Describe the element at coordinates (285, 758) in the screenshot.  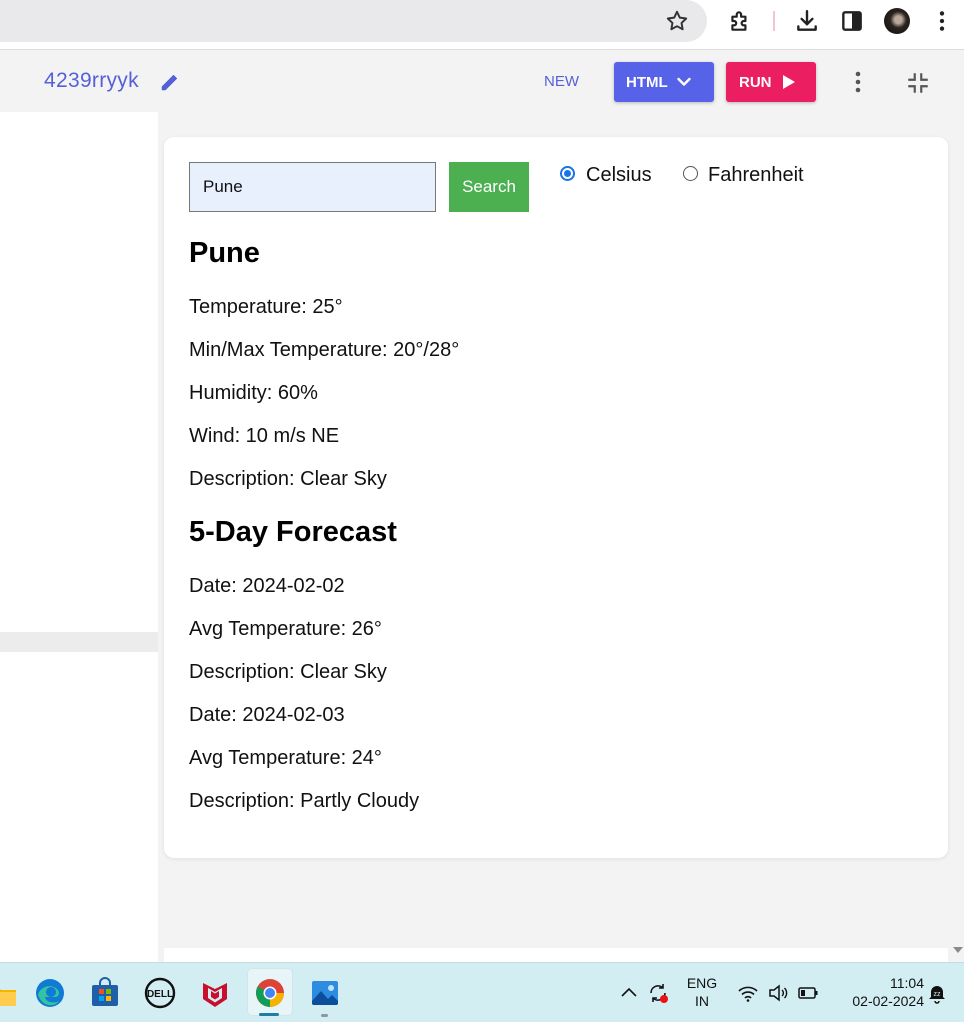
I see `forecast-avg-temperature: Avg Temperature: 24°` at that location.